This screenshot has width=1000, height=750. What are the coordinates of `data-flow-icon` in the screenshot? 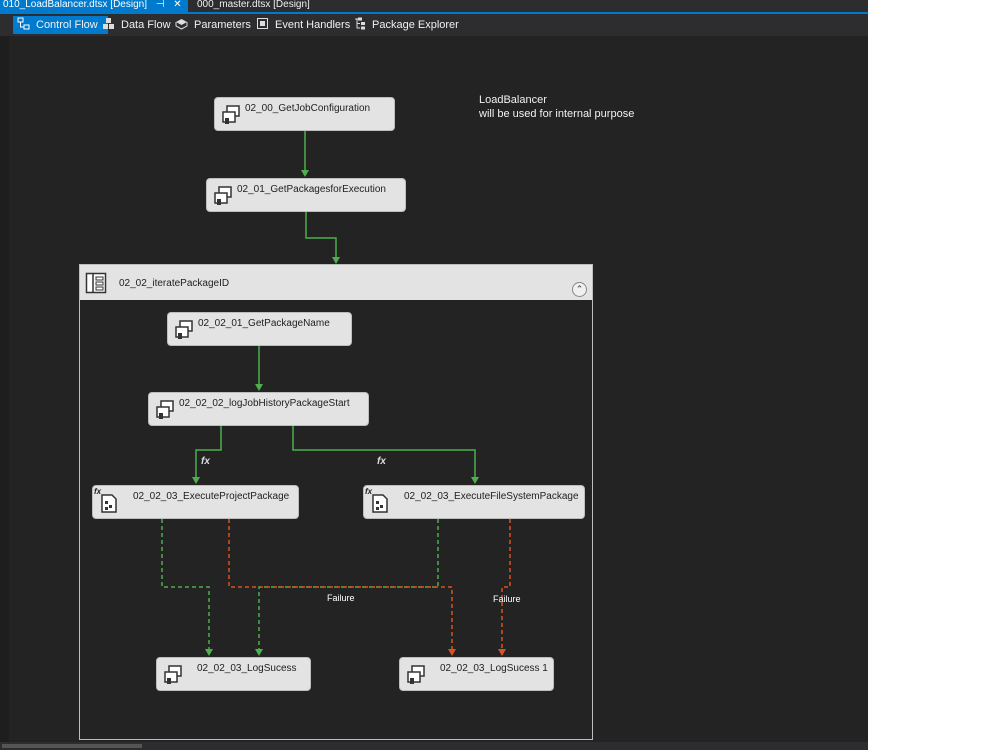 It's located at (108, 23).